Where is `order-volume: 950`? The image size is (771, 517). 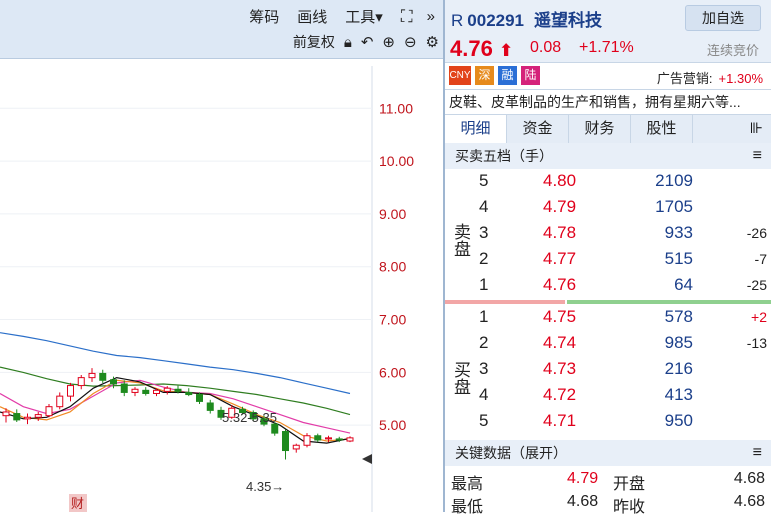
order-volume: 950 is located at coordinates (678, 420).